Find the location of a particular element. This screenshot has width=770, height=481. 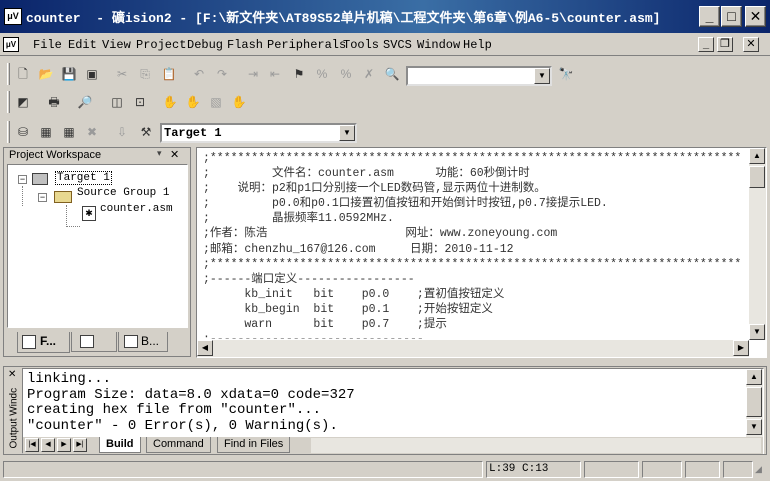

tree-target-node: Target 1 is located at coordinates (83, 178).